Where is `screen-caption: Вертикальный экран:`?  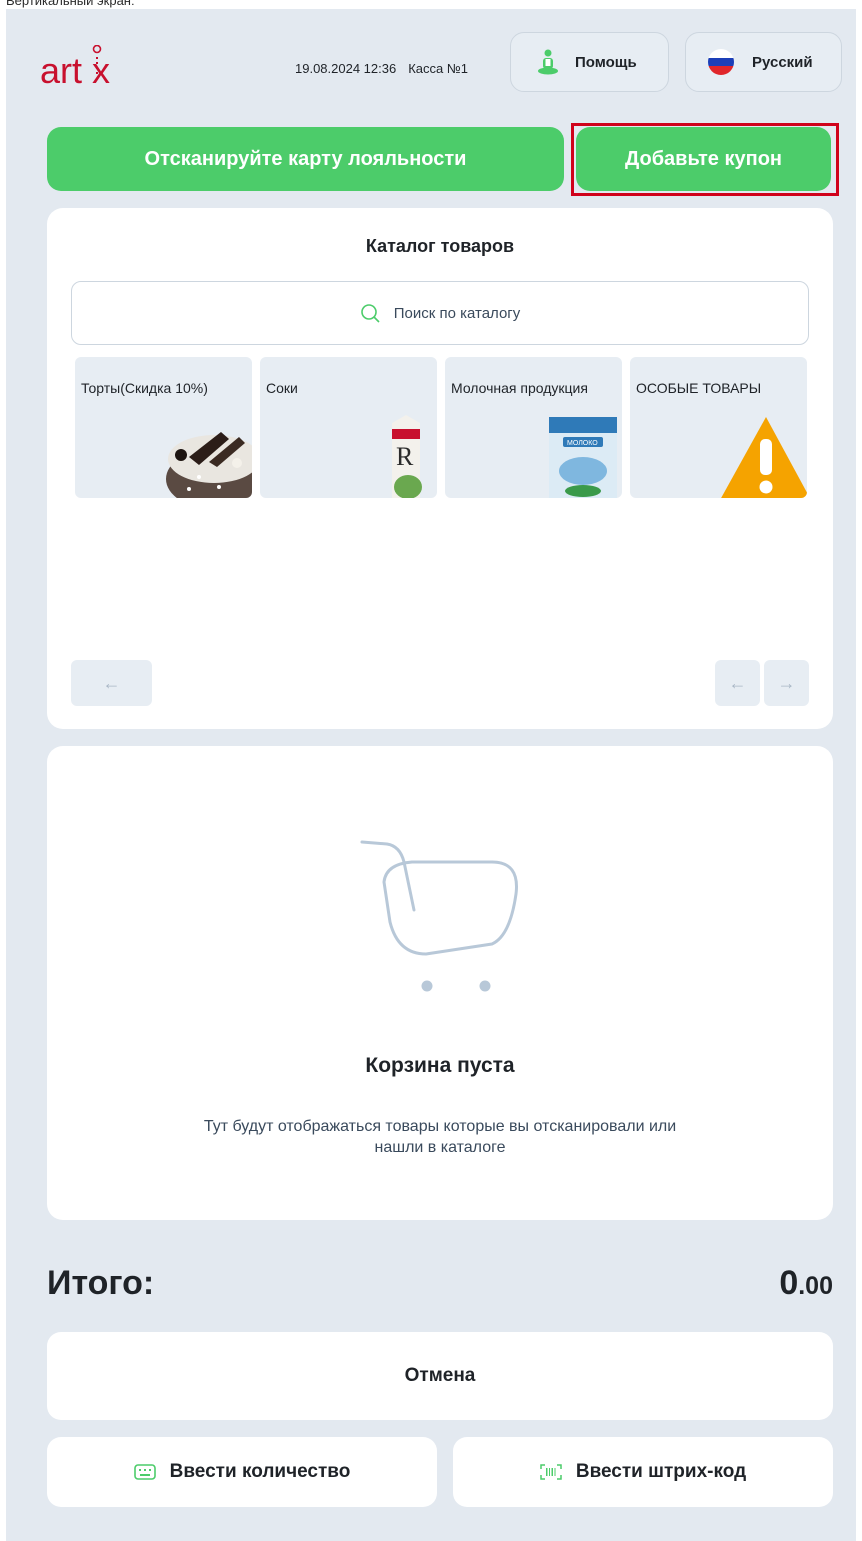 screen-caption: Вертикальный экран: is located at coordinates (70, 4).